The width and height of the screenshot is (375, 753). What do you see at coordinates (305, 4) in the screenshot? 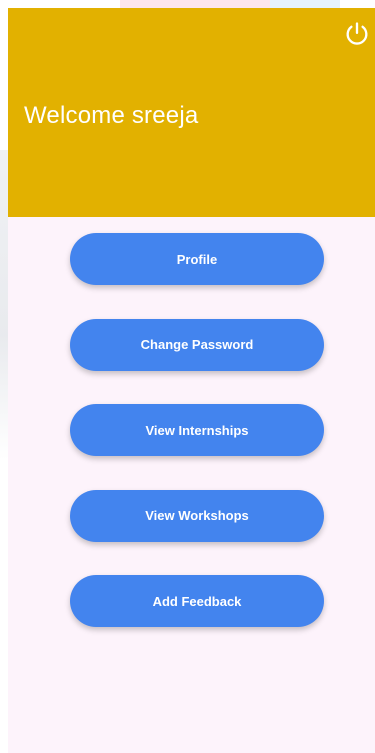
I see `background-edge-top-right` at bounding box center [305, 4].